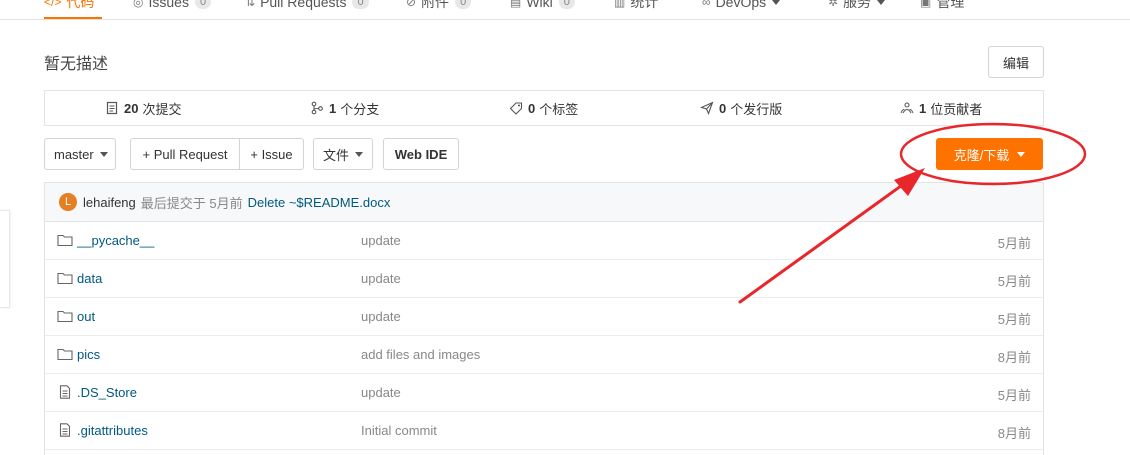  What do you see at coordinates (421, 154) in the screenshot?
I see `web-ide-button: Web IDE` at bounding box center [421, 154].